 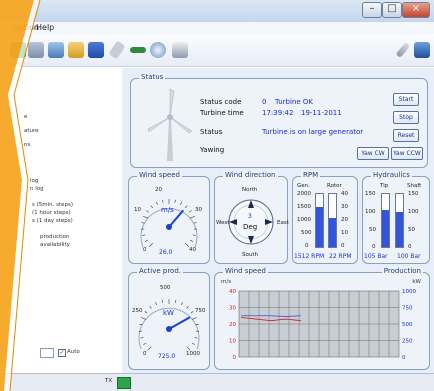 What do you see at coordinates (198, 210) in the screenshot?
I see `wind-speed-tick: 30` at bounding box center [198, 210].